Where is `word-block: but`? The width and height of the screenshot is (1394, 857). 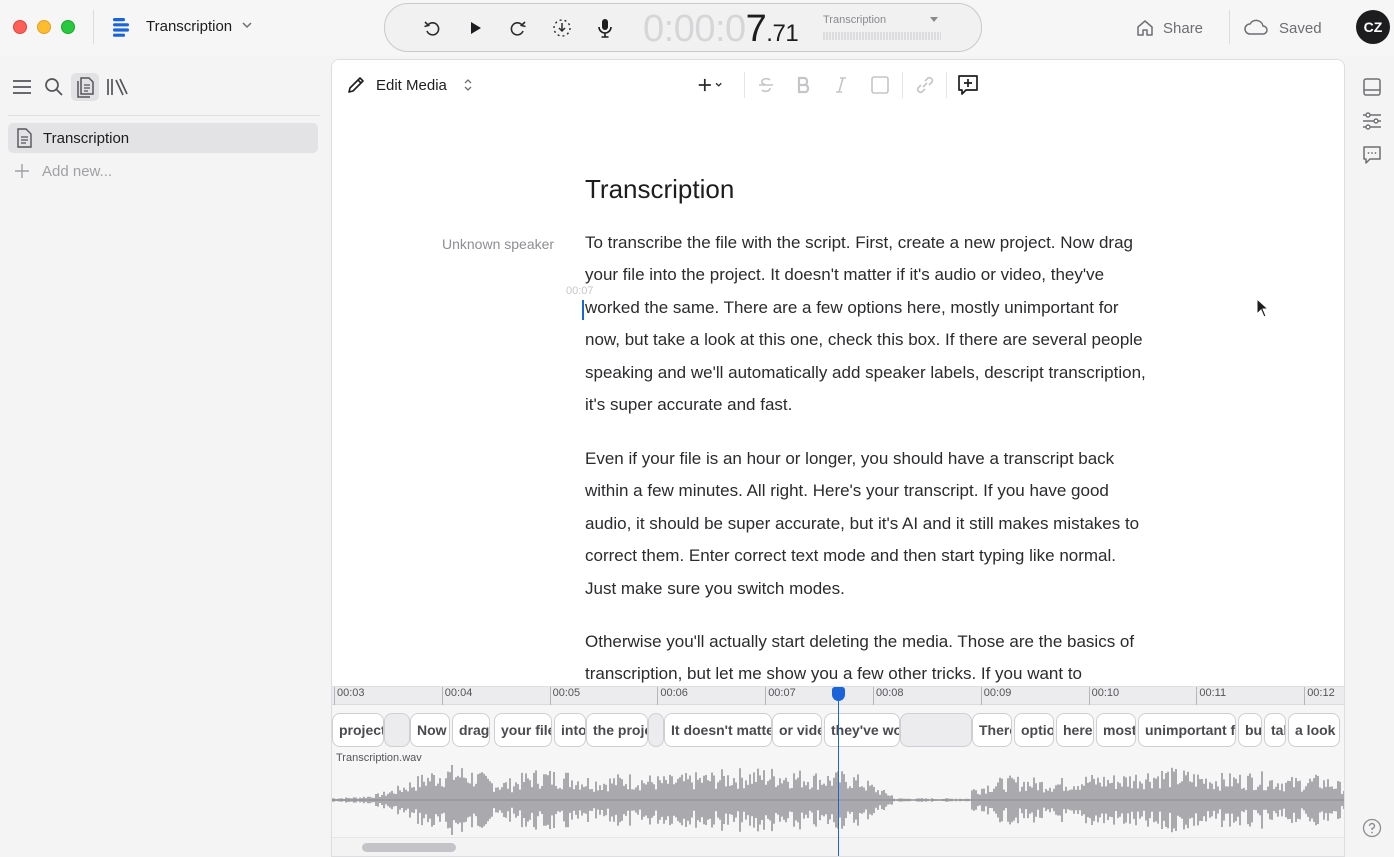 word-block: but is located at coordinates (1250, 730).